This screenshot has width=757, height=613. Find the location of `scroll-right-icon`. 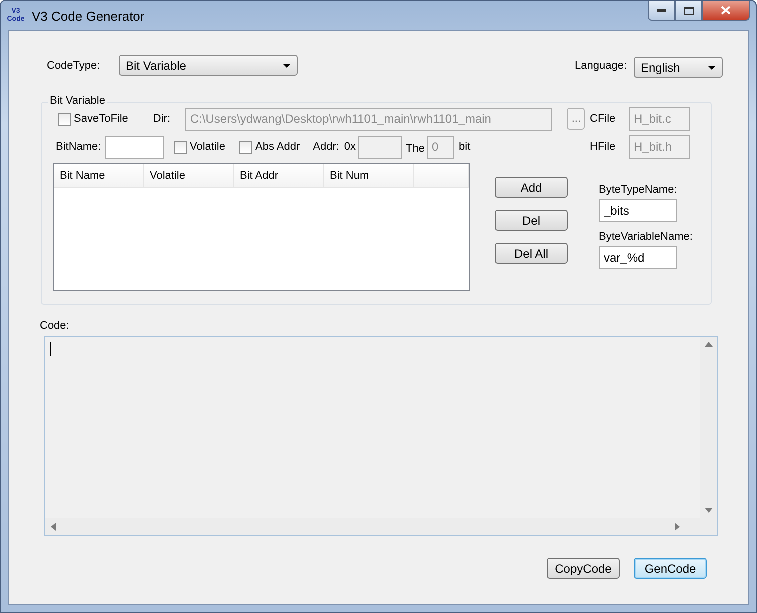

scroll-right-icon is located at coordinates (677, 526).